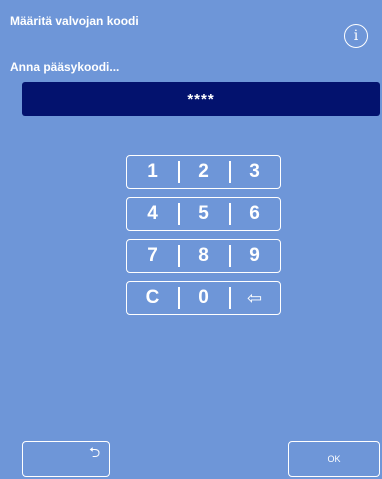 This screenshot has height=479, width=382. What do you see at coordinates (254, 298) in the screenshot?
I see `backspace-icon: ⇦` at bounding box center [254, 298].